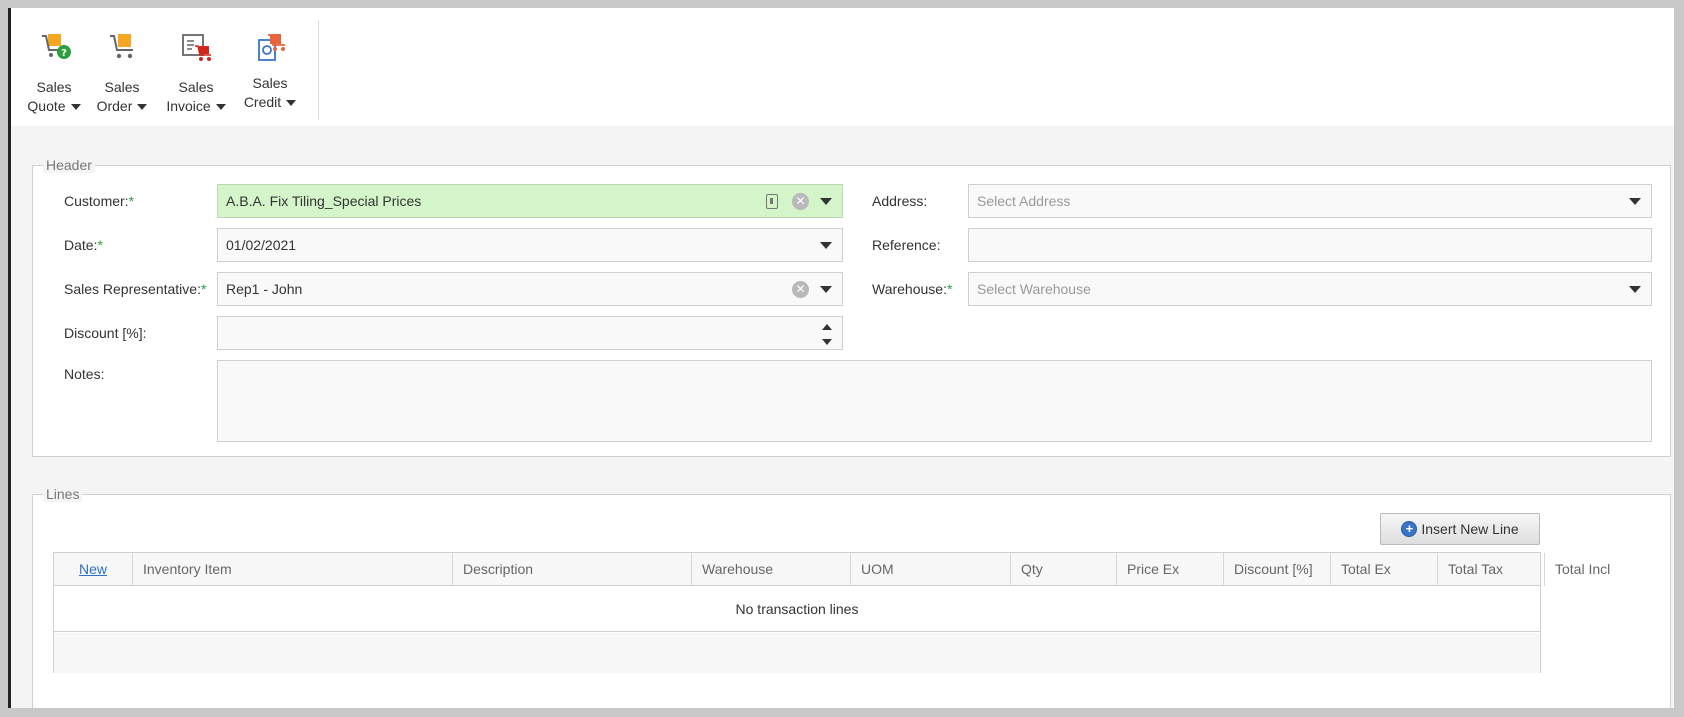 Image resolution: width=1684 pixels, height=717 pixels. What do you see at coordinates (264, 289) in the screenshot?
I see `sales-rep-value: Rep1 - John` at bounding box center [264, 289].